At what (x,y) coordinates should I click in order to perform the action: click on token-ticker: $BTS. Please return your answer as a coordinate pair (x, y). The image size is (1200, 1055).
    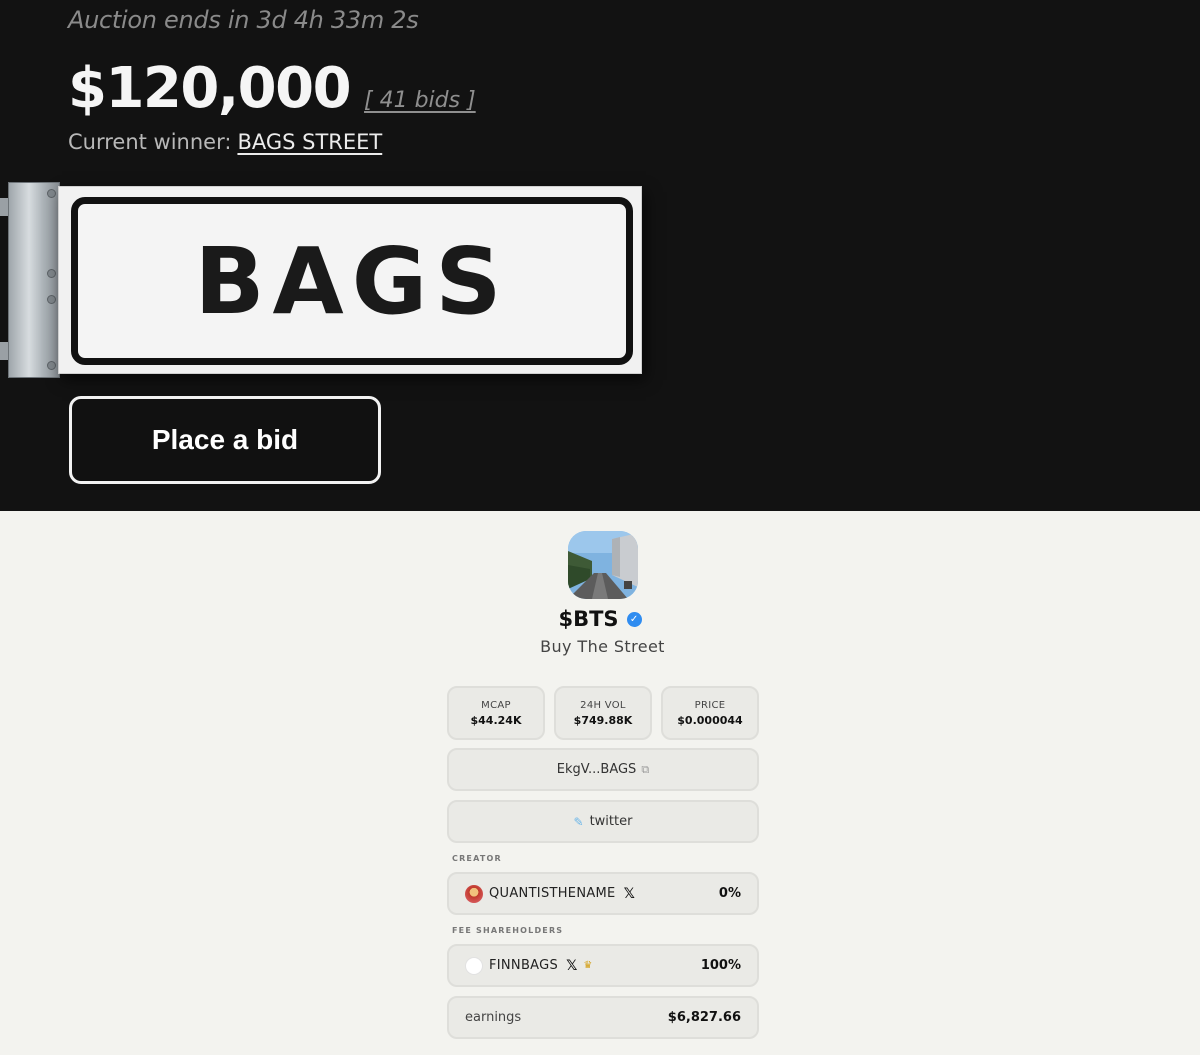
    Looking at the image, I should click on (588, 619).